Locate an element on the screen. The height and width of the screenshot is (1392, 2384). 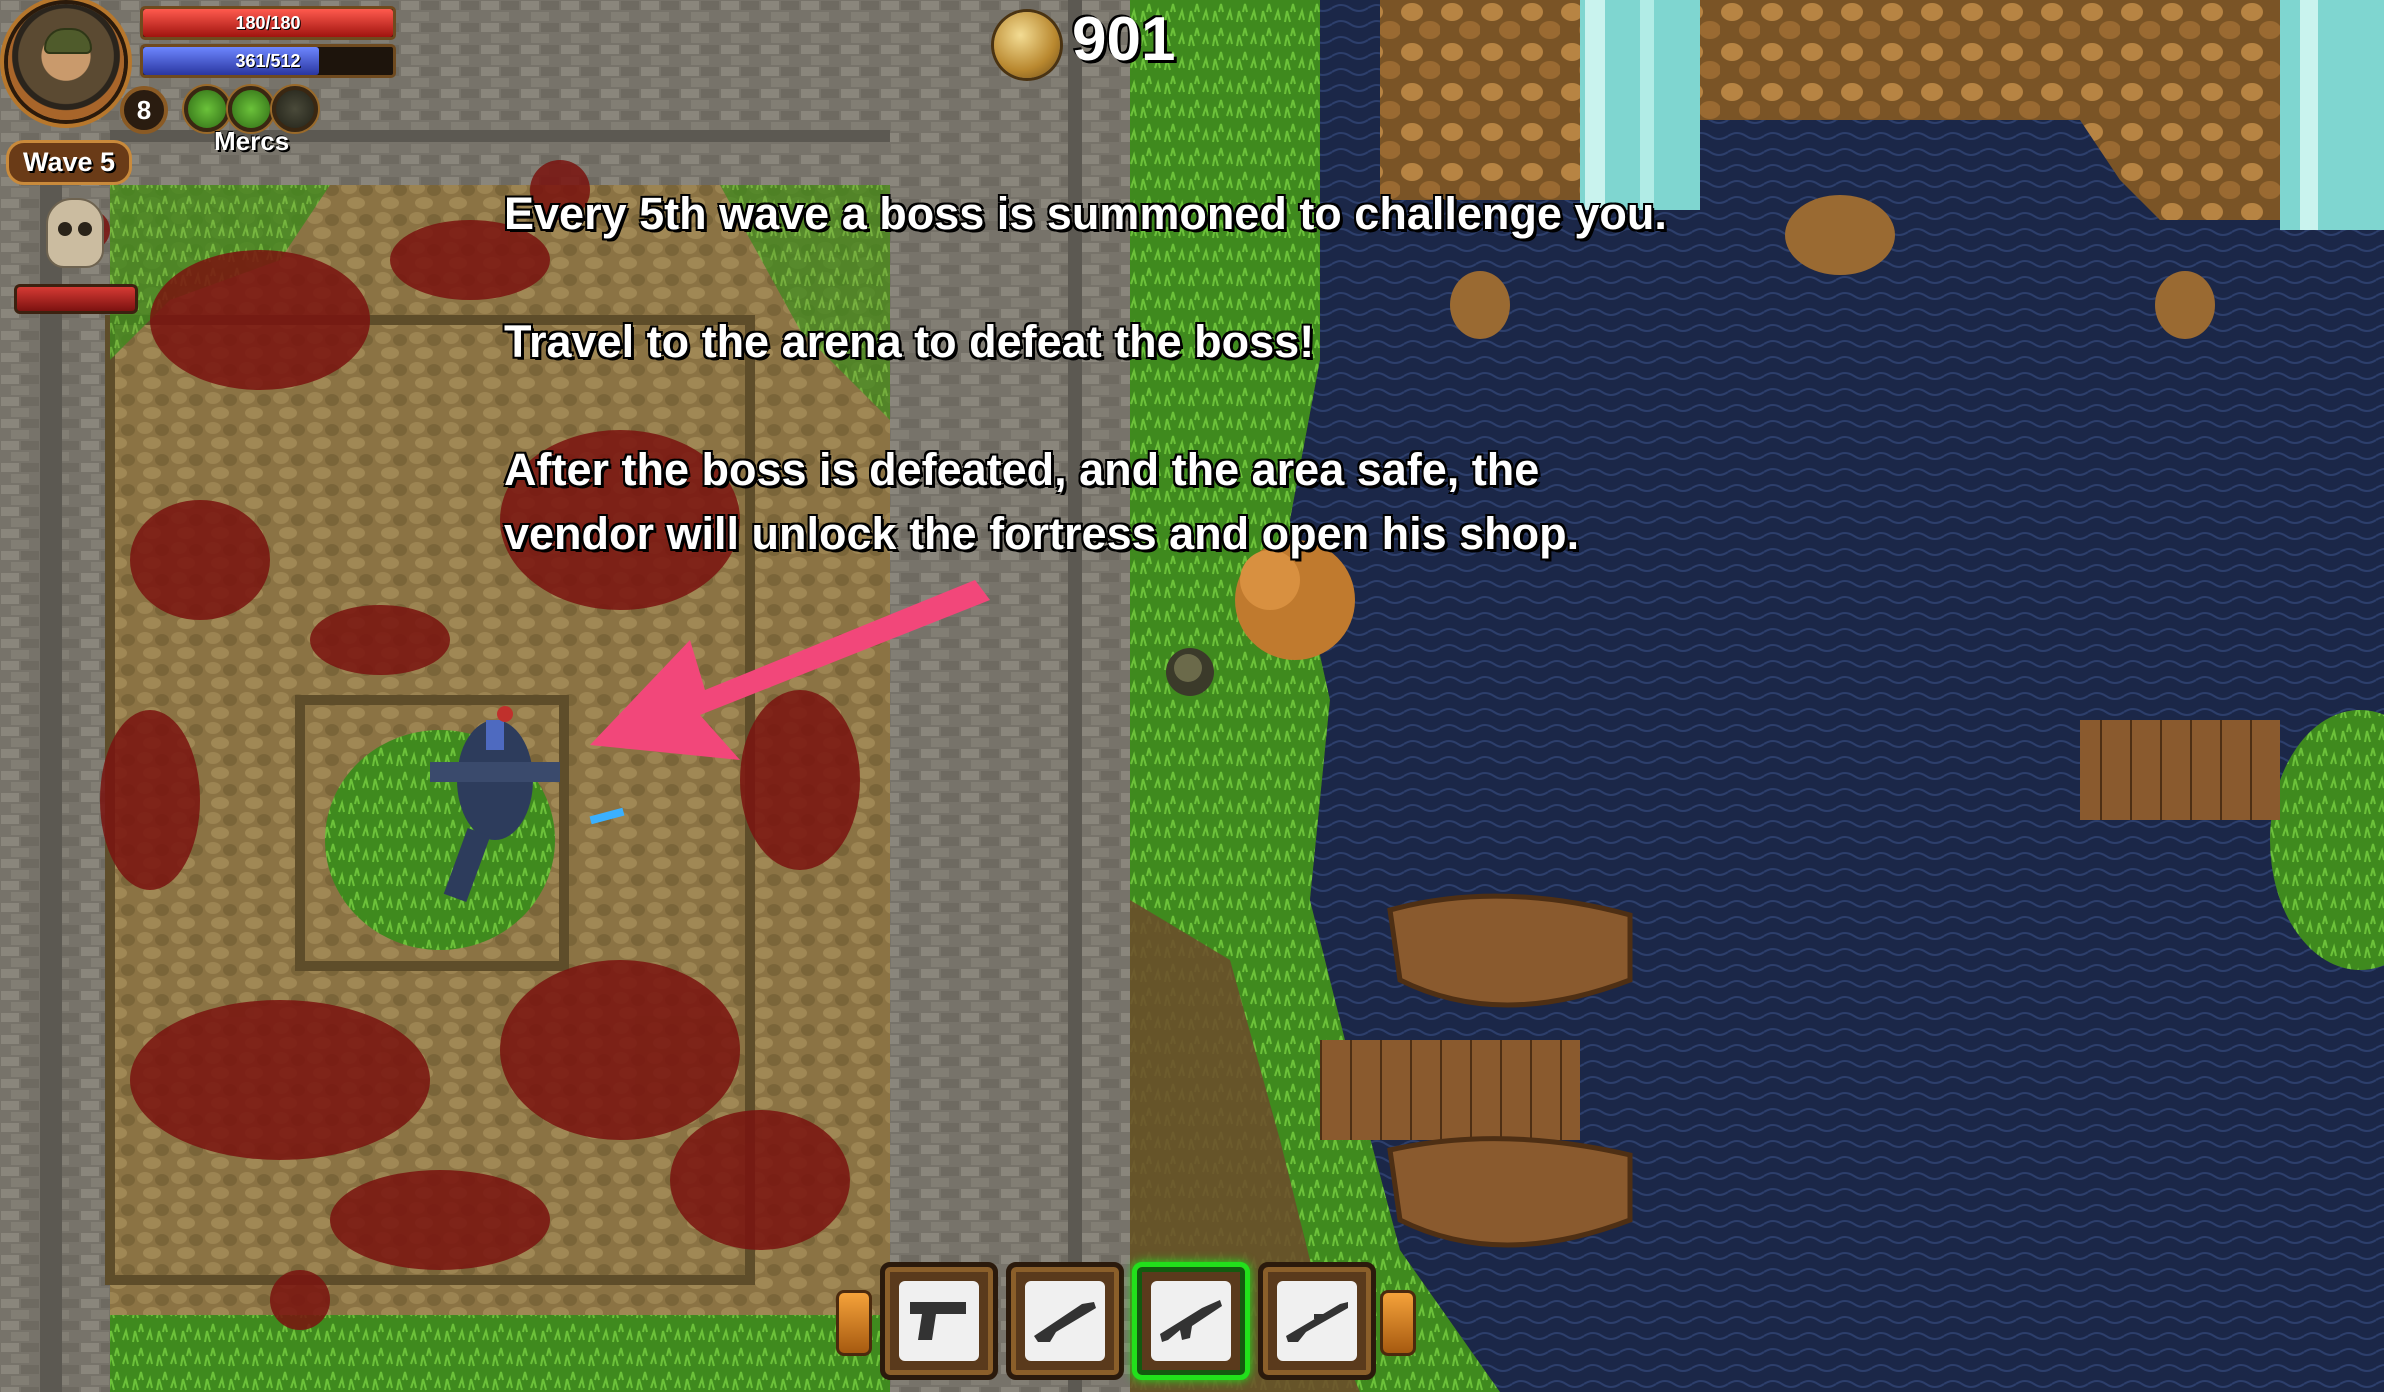
assault-rifle-icon is located at coordinates (1191, 1321).